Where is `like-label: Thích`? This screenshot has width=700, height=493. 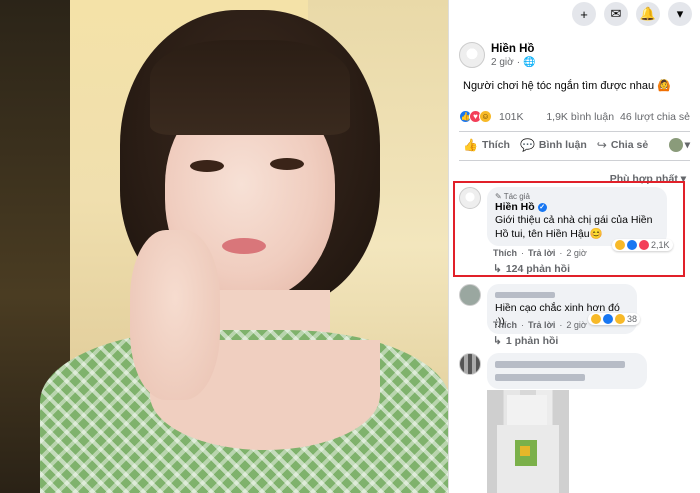 like-label: Thích is located at coordinates (495, 145).